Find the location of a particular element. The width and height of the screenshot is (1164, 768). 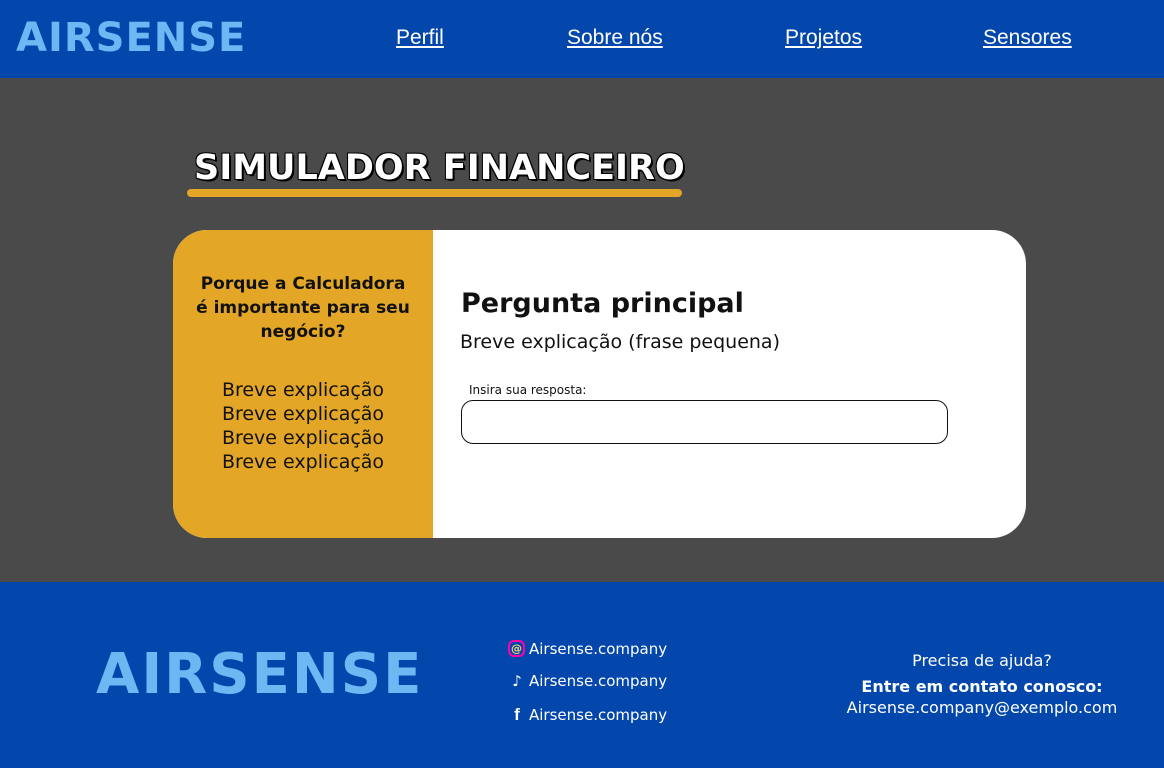

question-title: Pergunta principal is located at coordinates (602, 303).